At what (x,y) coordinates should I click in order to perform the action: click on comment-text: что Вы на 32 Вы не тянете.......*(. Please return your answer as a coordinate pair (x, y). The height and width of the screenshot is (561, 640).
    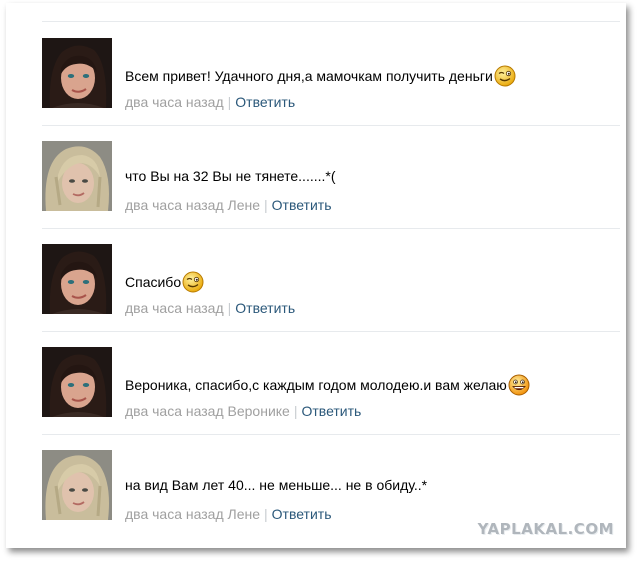
    Looking at the image, I should click on (230, 176).